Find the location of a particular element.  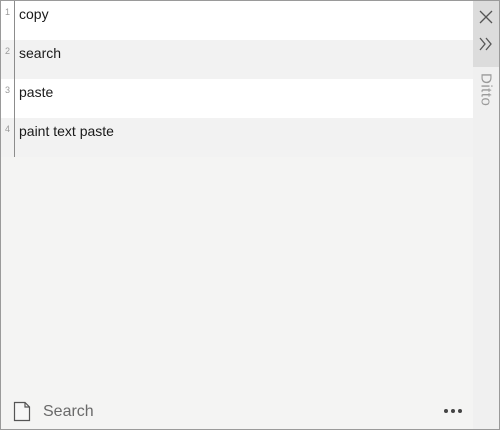

double-chevron-right-icon is located at coordinates (485, 44).